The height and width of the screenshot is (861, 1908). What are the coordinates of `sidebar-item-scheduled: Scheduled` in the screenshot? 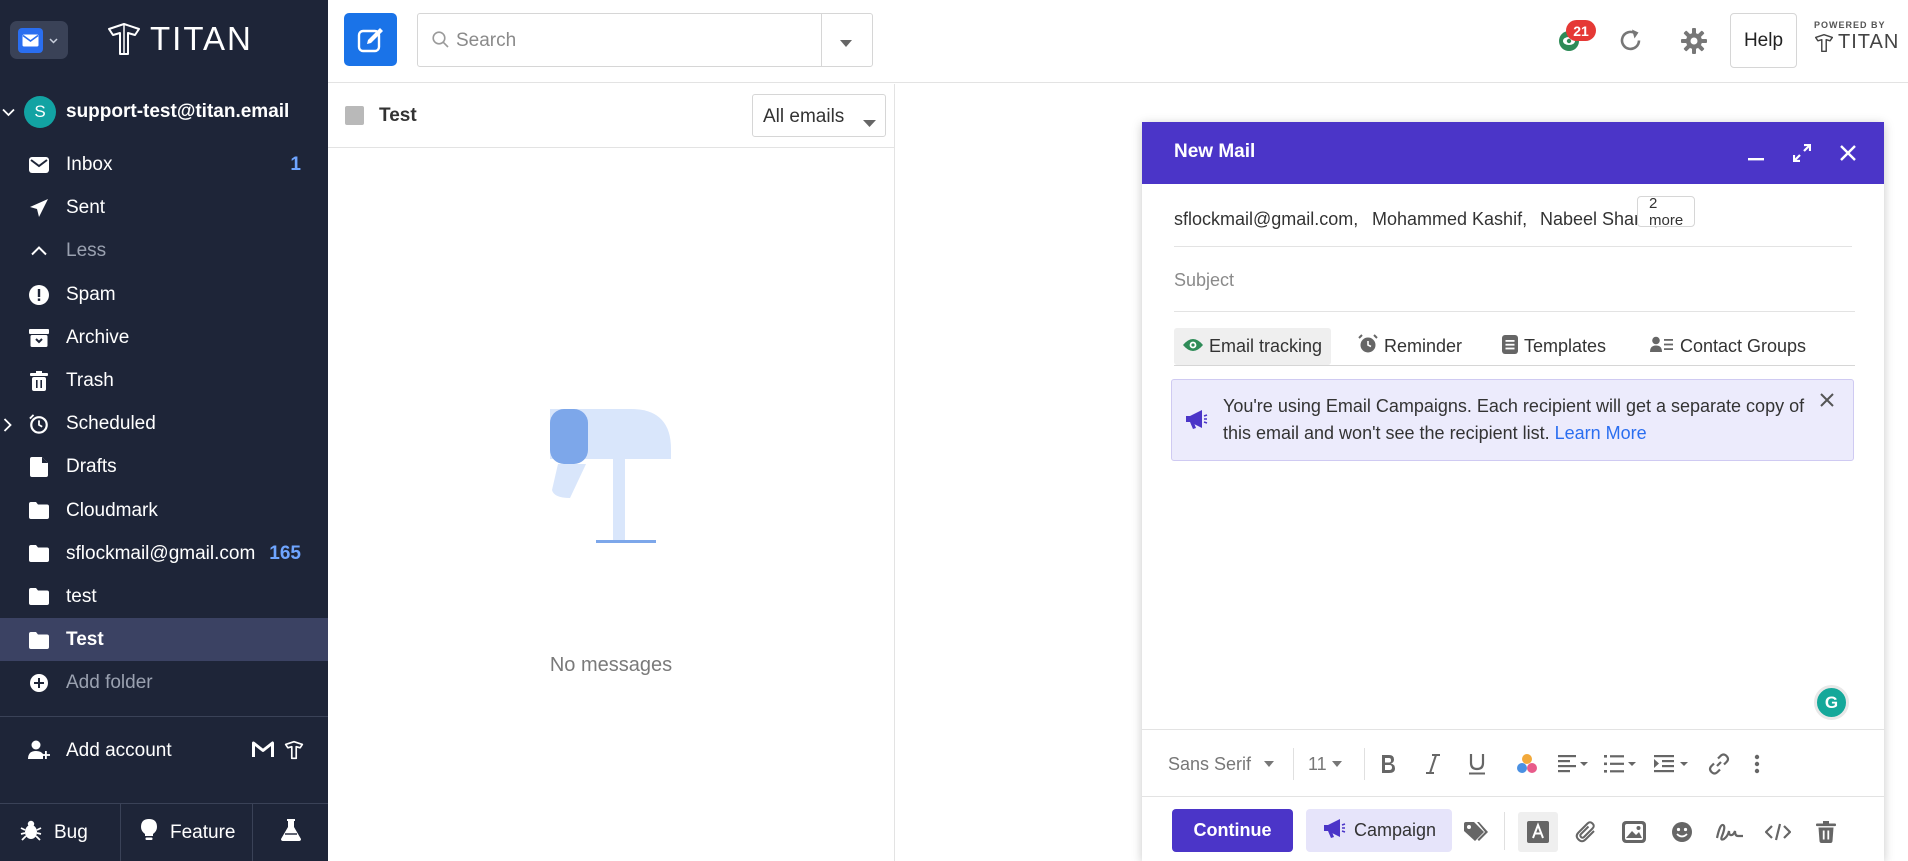 It's located at (164, 423).